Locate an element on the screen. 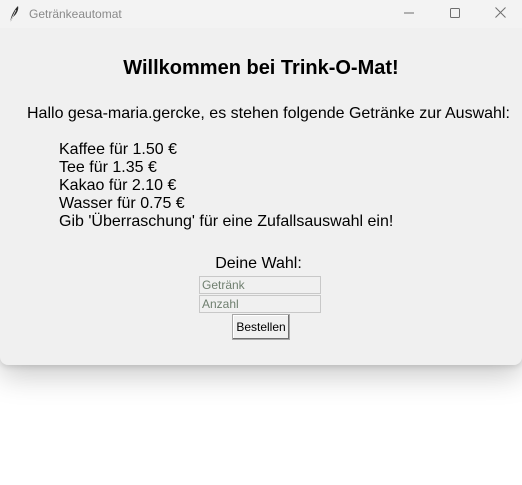 This screenshot has width=522, height=485. maximize-icon is located at coordinates (455, 14).